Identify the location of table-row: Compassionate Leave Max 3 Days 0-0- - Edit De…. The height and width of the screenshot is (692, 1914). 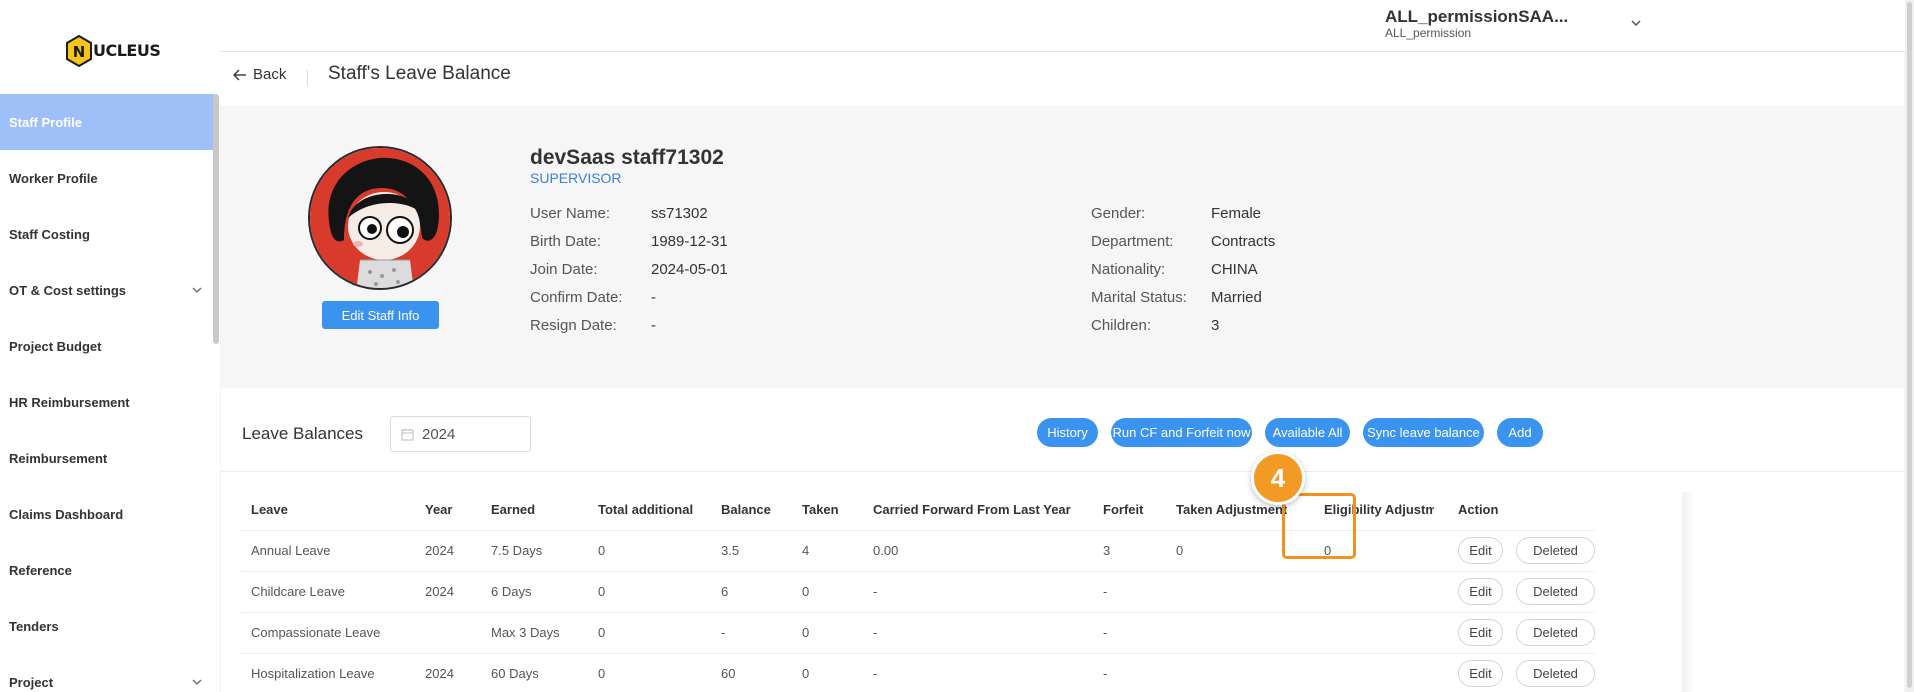
(918, 633).